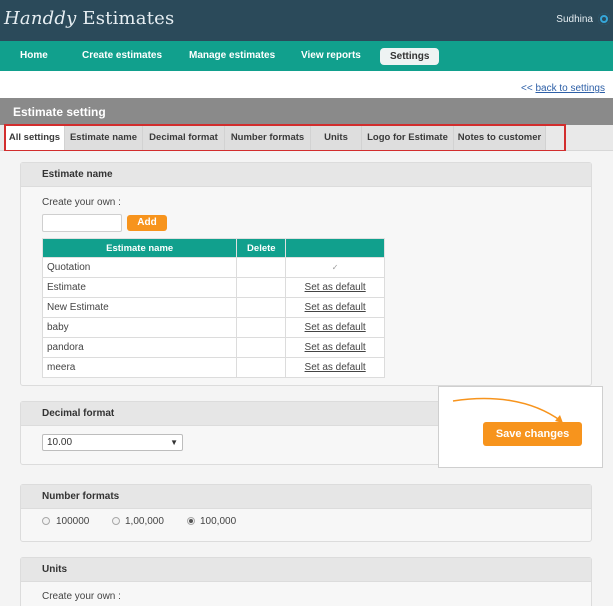 This screenshot has height=606, width=613. Describe the element at coordinates (306, 513) in the screenshot. I see `number-formats-panel: Number formats 100000 1,00,000 100,000` at that location.